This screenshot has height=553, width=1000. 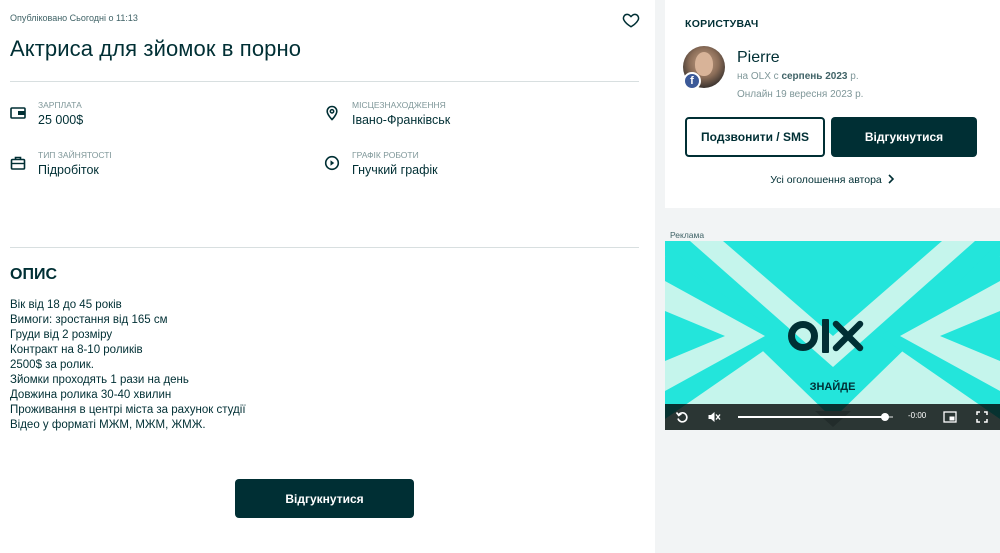 What do you see at coordinates (755, 137) in the screenshot?
I see `call-sms-button: Подзвонити / SMS` at bounding box center [755, 137].